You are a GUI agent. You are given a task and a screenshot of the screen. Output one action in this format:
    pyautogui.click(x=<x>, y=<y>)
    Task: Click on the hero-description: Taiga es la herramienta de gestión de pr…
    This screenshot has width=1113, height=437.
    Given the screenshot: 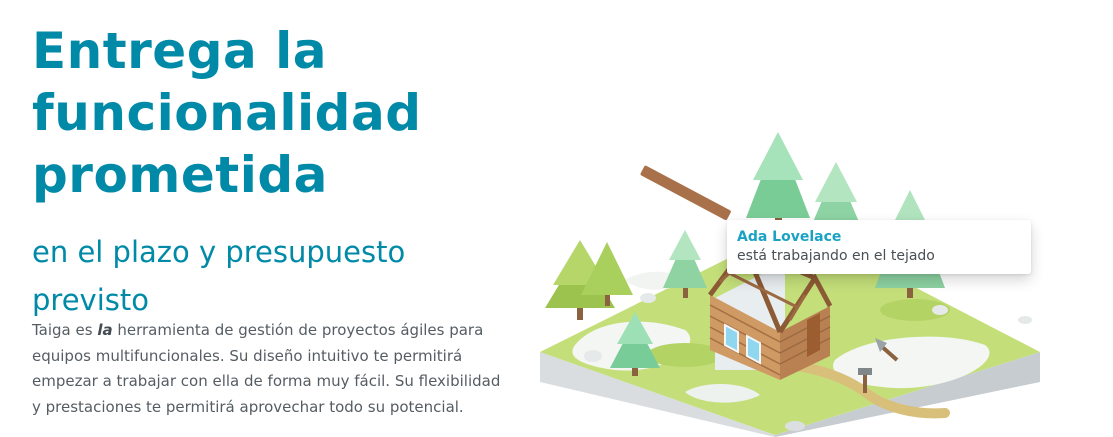 What is the action you would take?
    pyautogui.click(x=272, y=369)
    